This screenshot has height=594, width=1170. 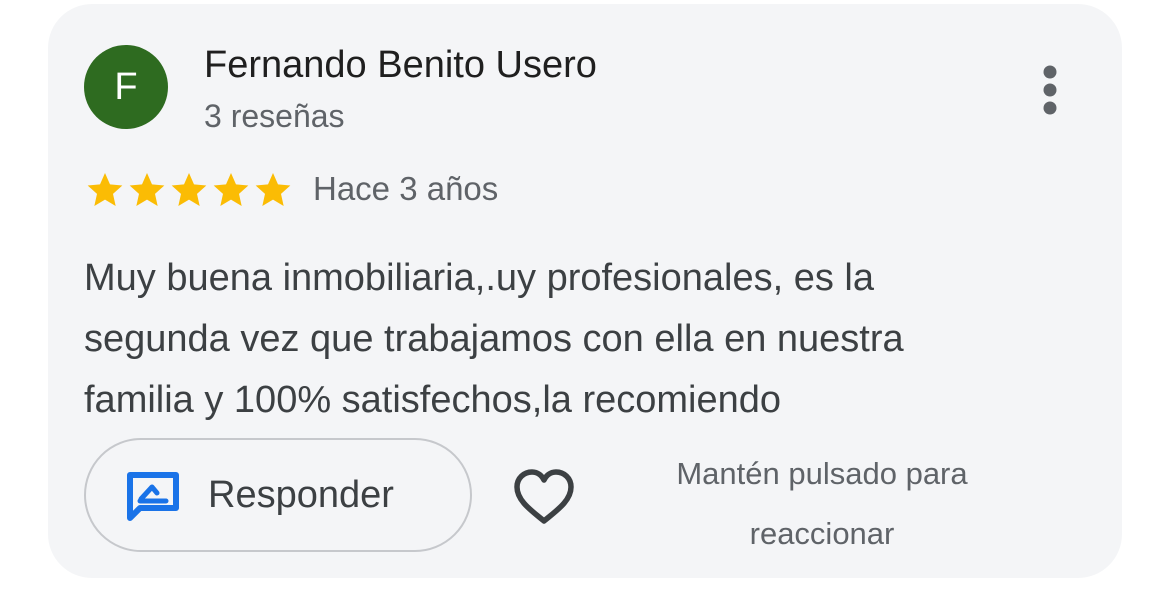 I want to click on review-date: Hace 3 años, so click(x=406, y=188).